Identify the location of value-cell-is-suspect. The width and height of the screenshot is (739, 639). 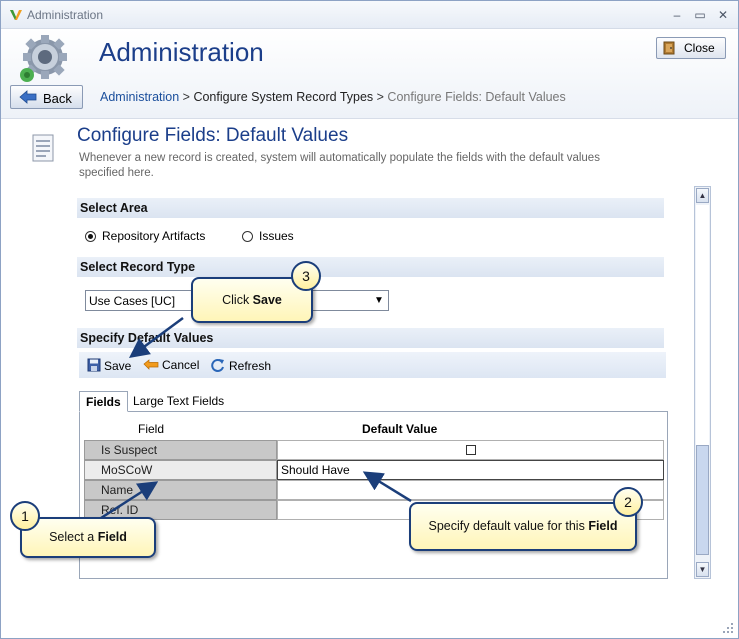
(470, 450).